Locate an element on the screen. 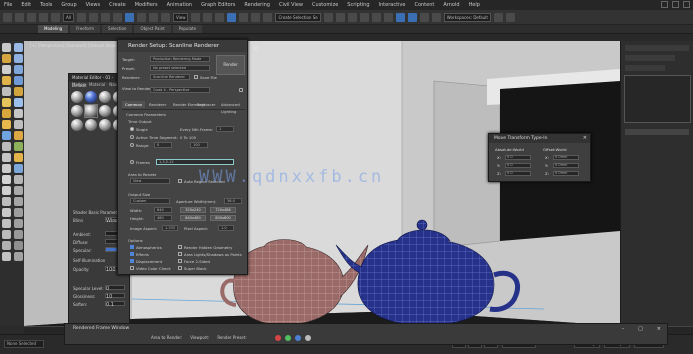 Image resolution: width=693 pixels, height=354 pixels. render-setup-titlebar: Render Setup: Scanline Renderer – □ × is located at coordinates (188, 46).